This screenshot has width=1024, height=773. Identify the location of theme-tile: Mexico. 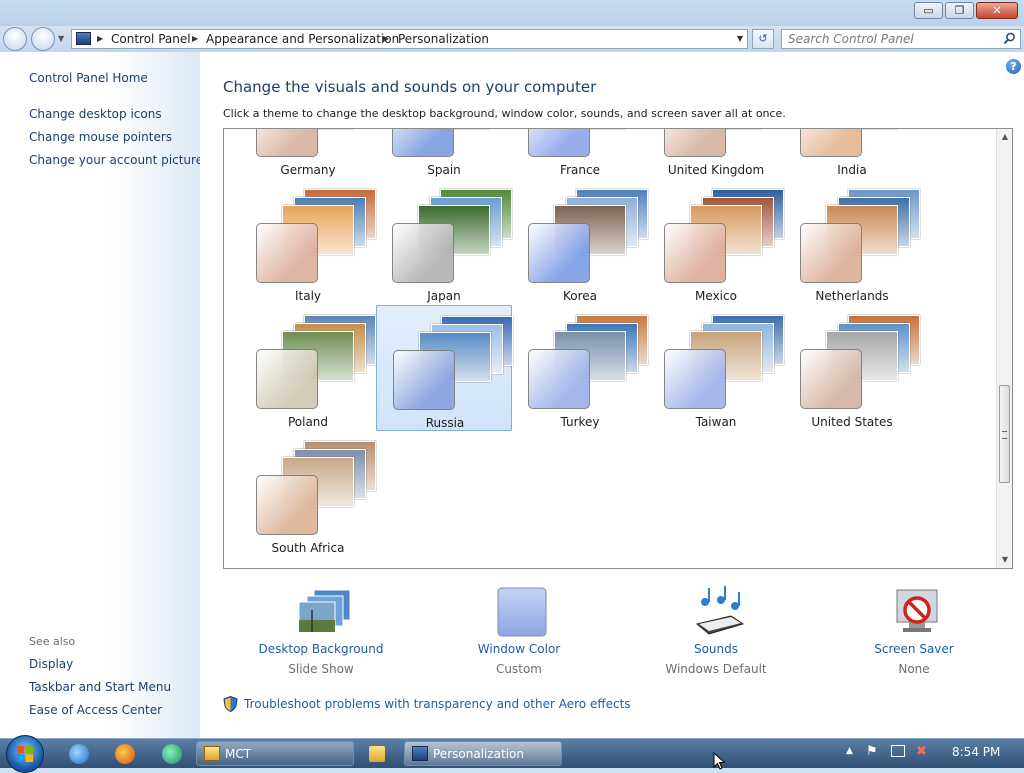
(716, 242).